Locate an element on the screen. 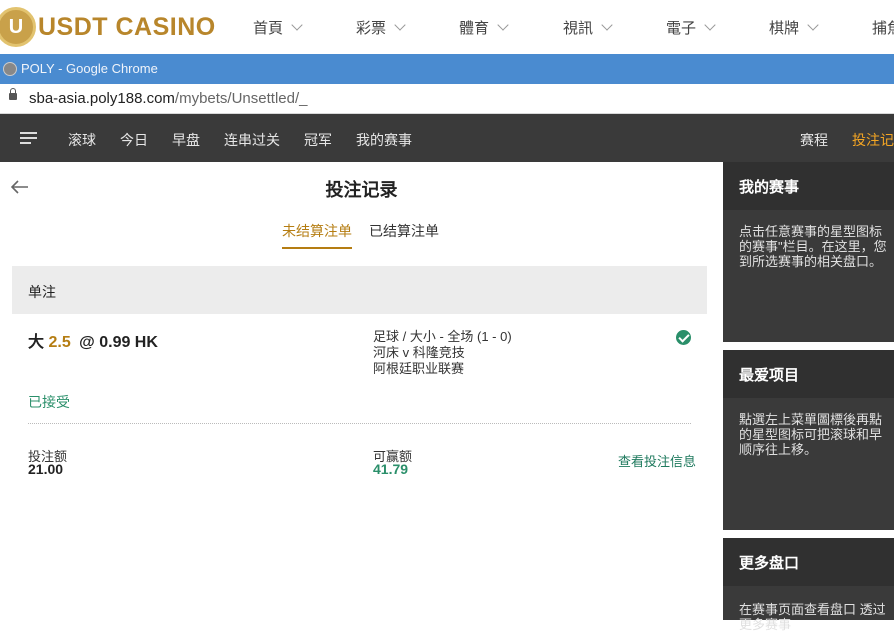 The height and width of the screenshot is (632, 894). nav-early: 早盘 is located at coordinates (186, 140).